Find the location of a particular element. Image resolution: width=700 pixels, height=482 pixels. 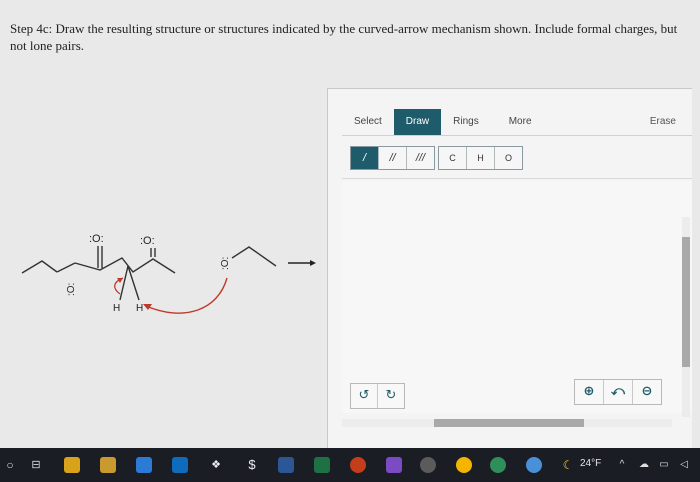

triple-bond-button: /// is located at coordinates (420, 158).